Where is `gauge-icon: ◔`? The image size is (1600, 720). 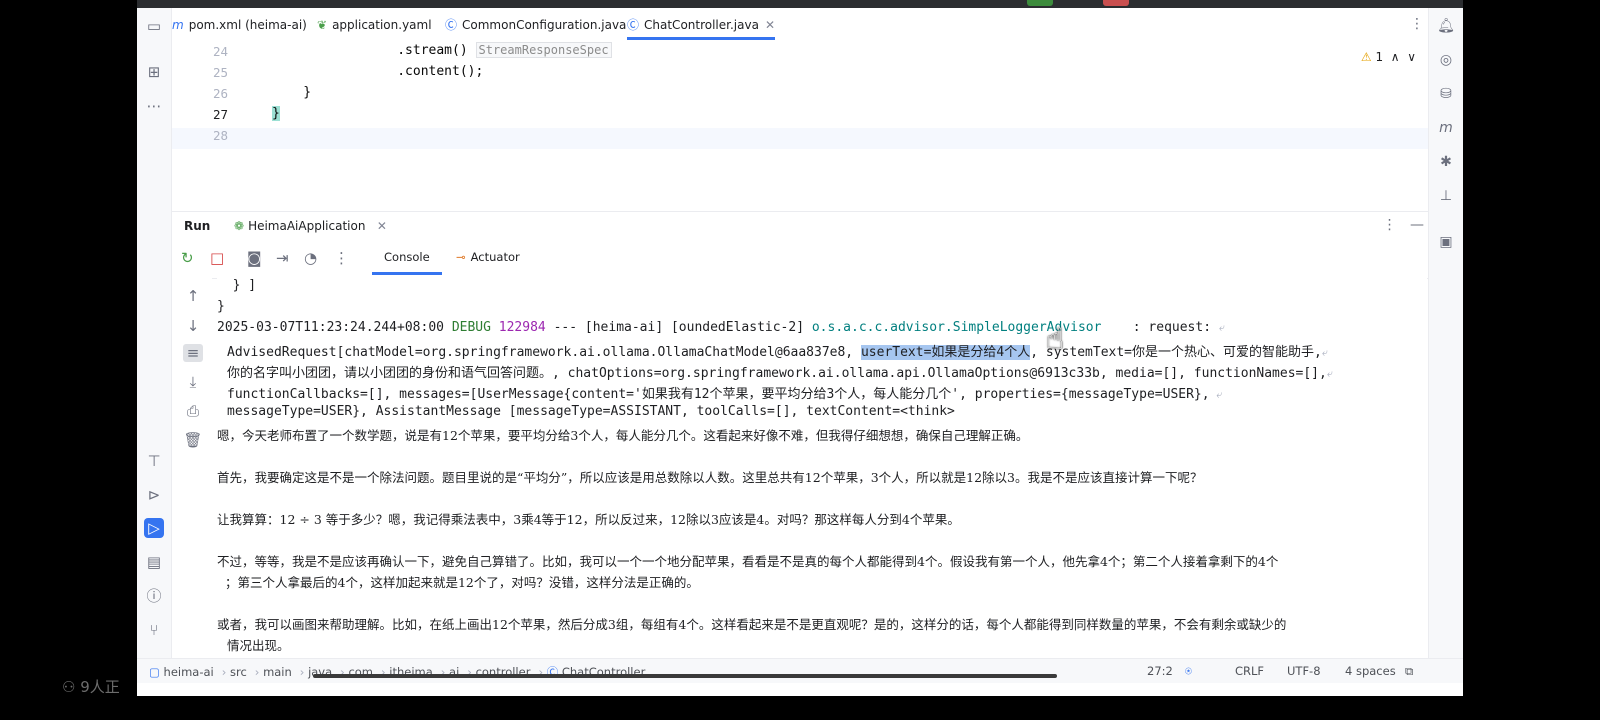
gauge-icon: ◔ is located at coordinates (310, 258).